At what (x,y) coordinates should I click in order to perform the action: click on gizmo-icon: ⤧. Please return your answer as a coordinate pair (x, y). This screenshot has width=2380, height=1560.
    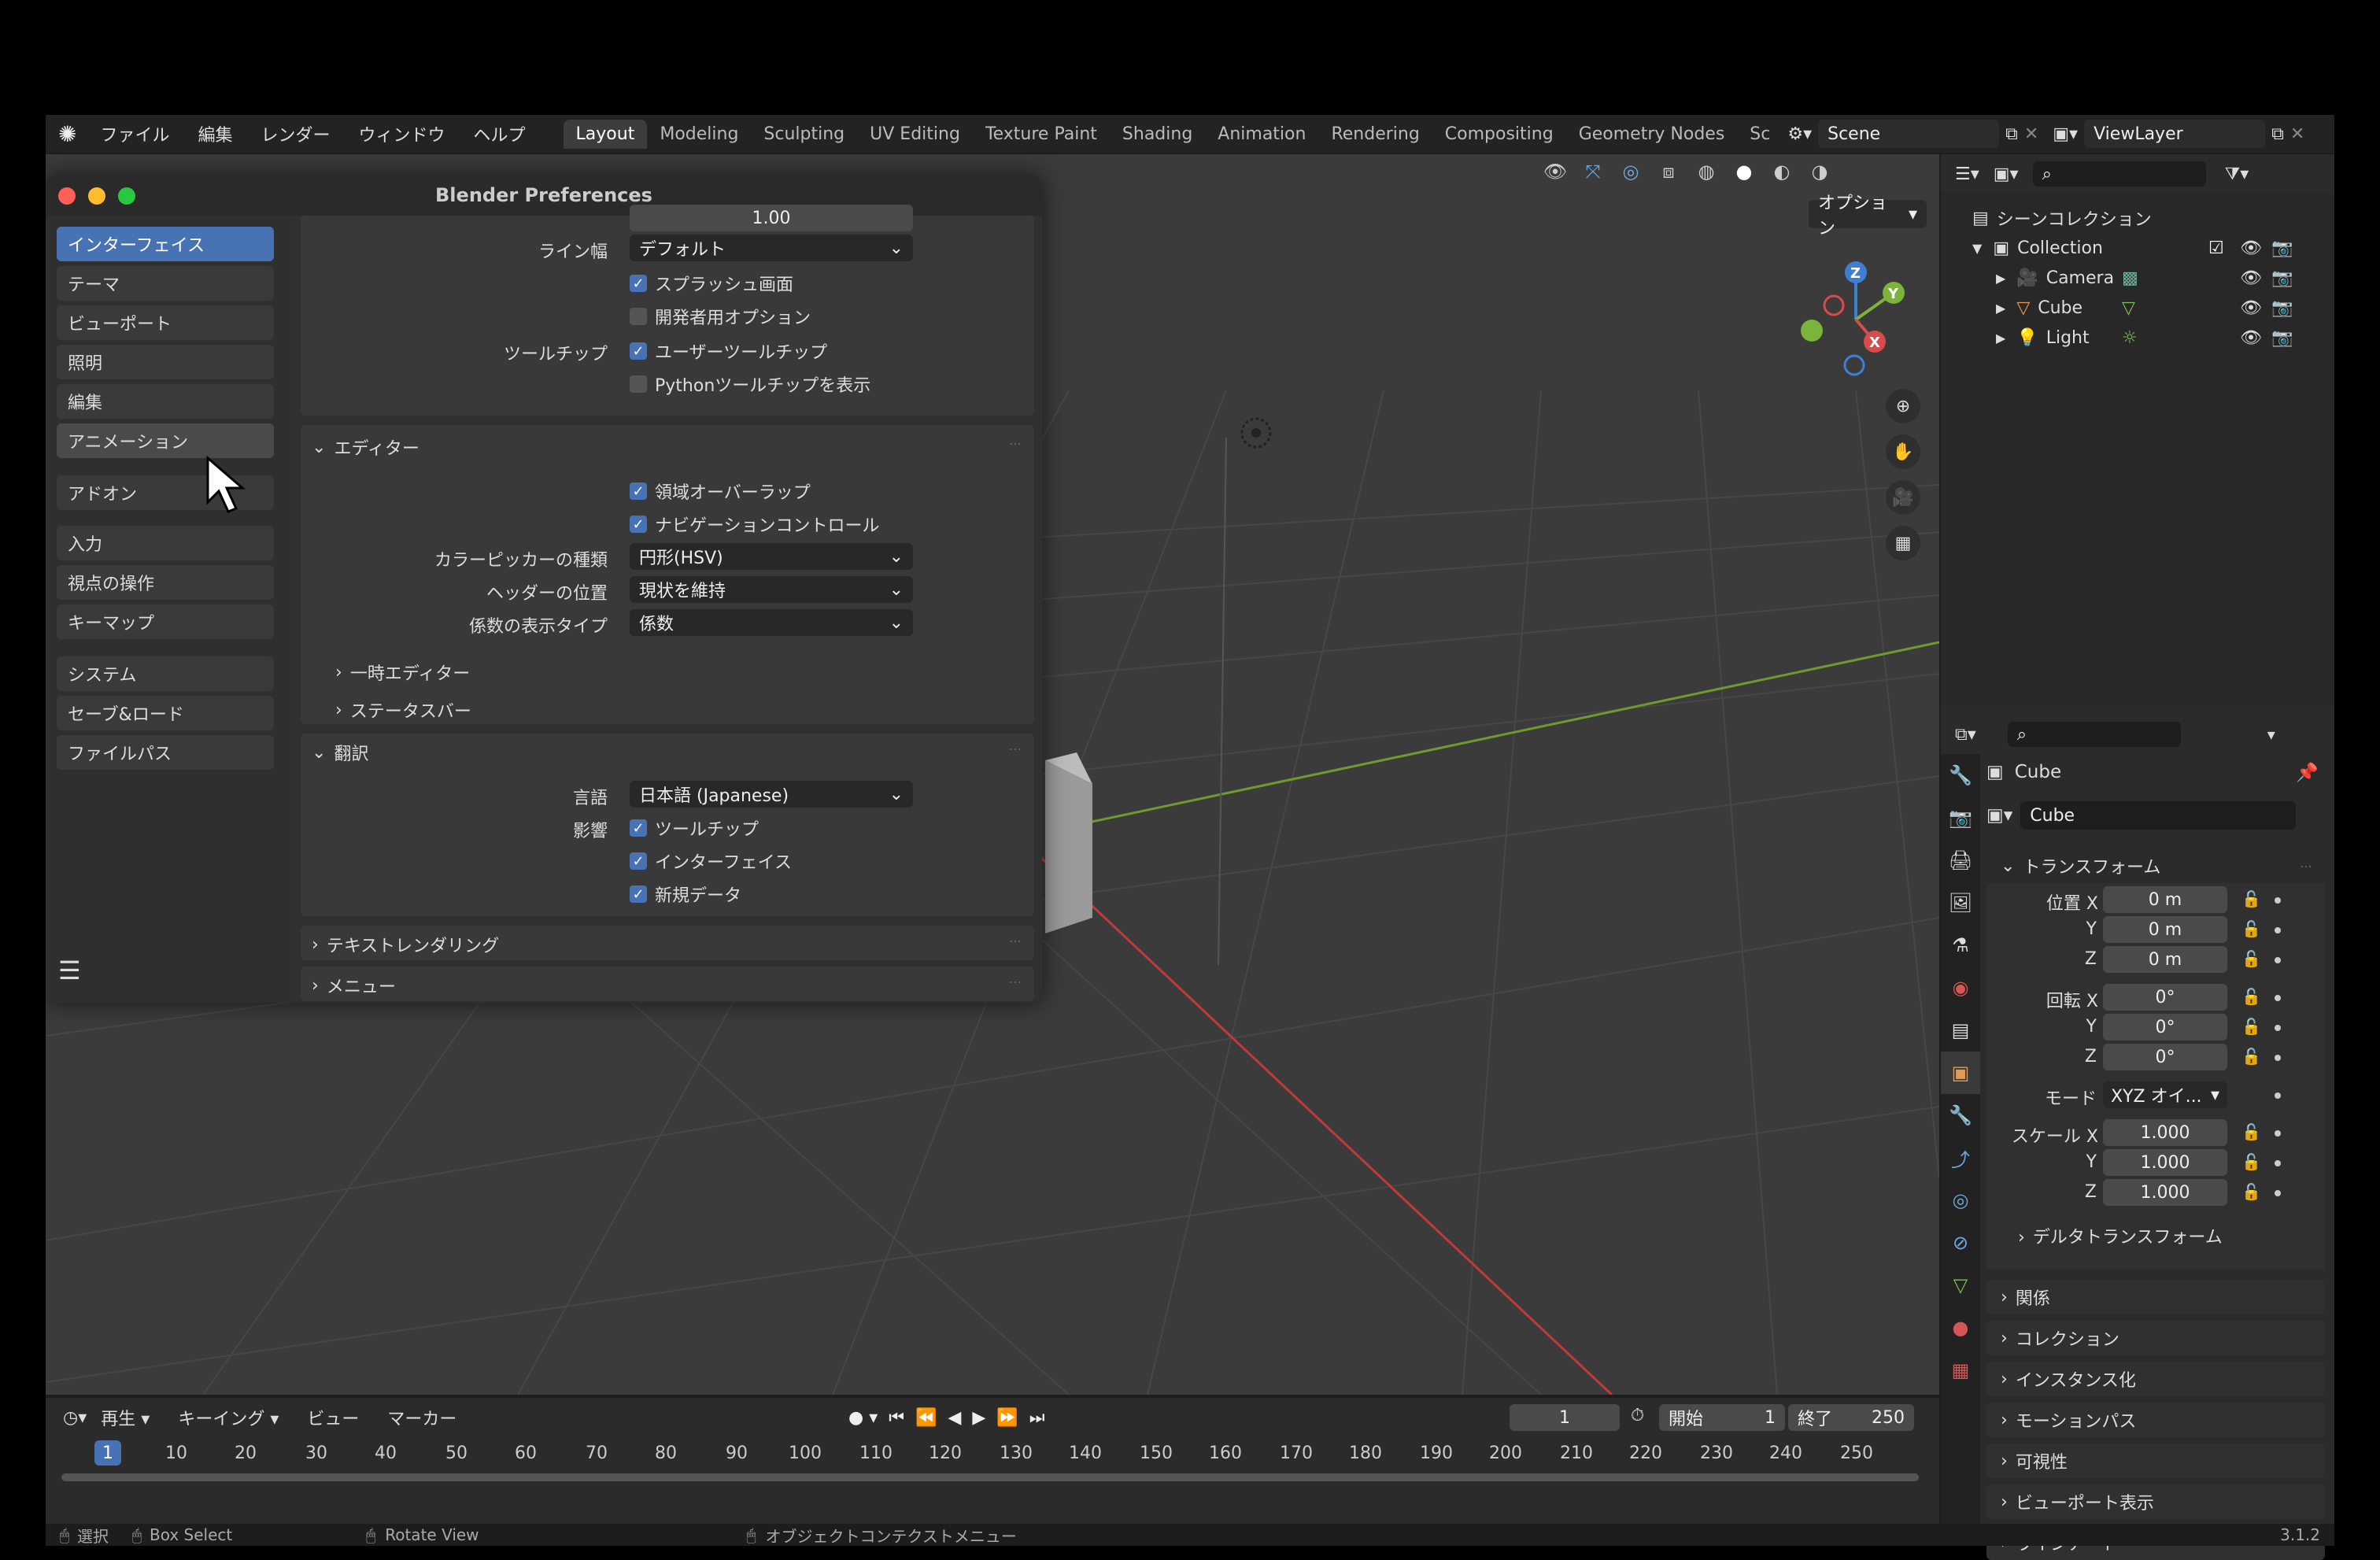
    Looking at the image, I should click on (1593, 171).